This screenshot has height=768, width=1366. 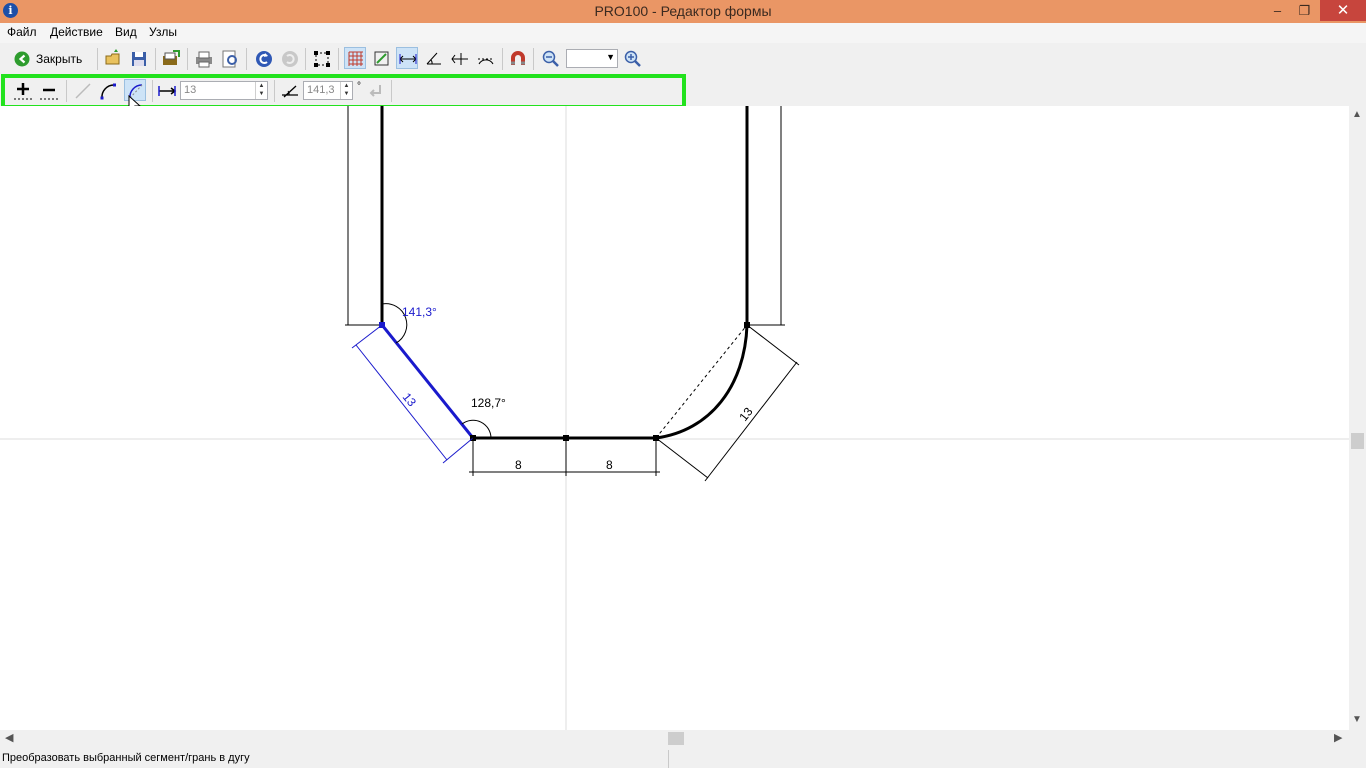 What do you see at coordinates (224, 90) in the screenshot?
I see `length-input: 13 ▲ ▼` at bounding box center [224, 90].